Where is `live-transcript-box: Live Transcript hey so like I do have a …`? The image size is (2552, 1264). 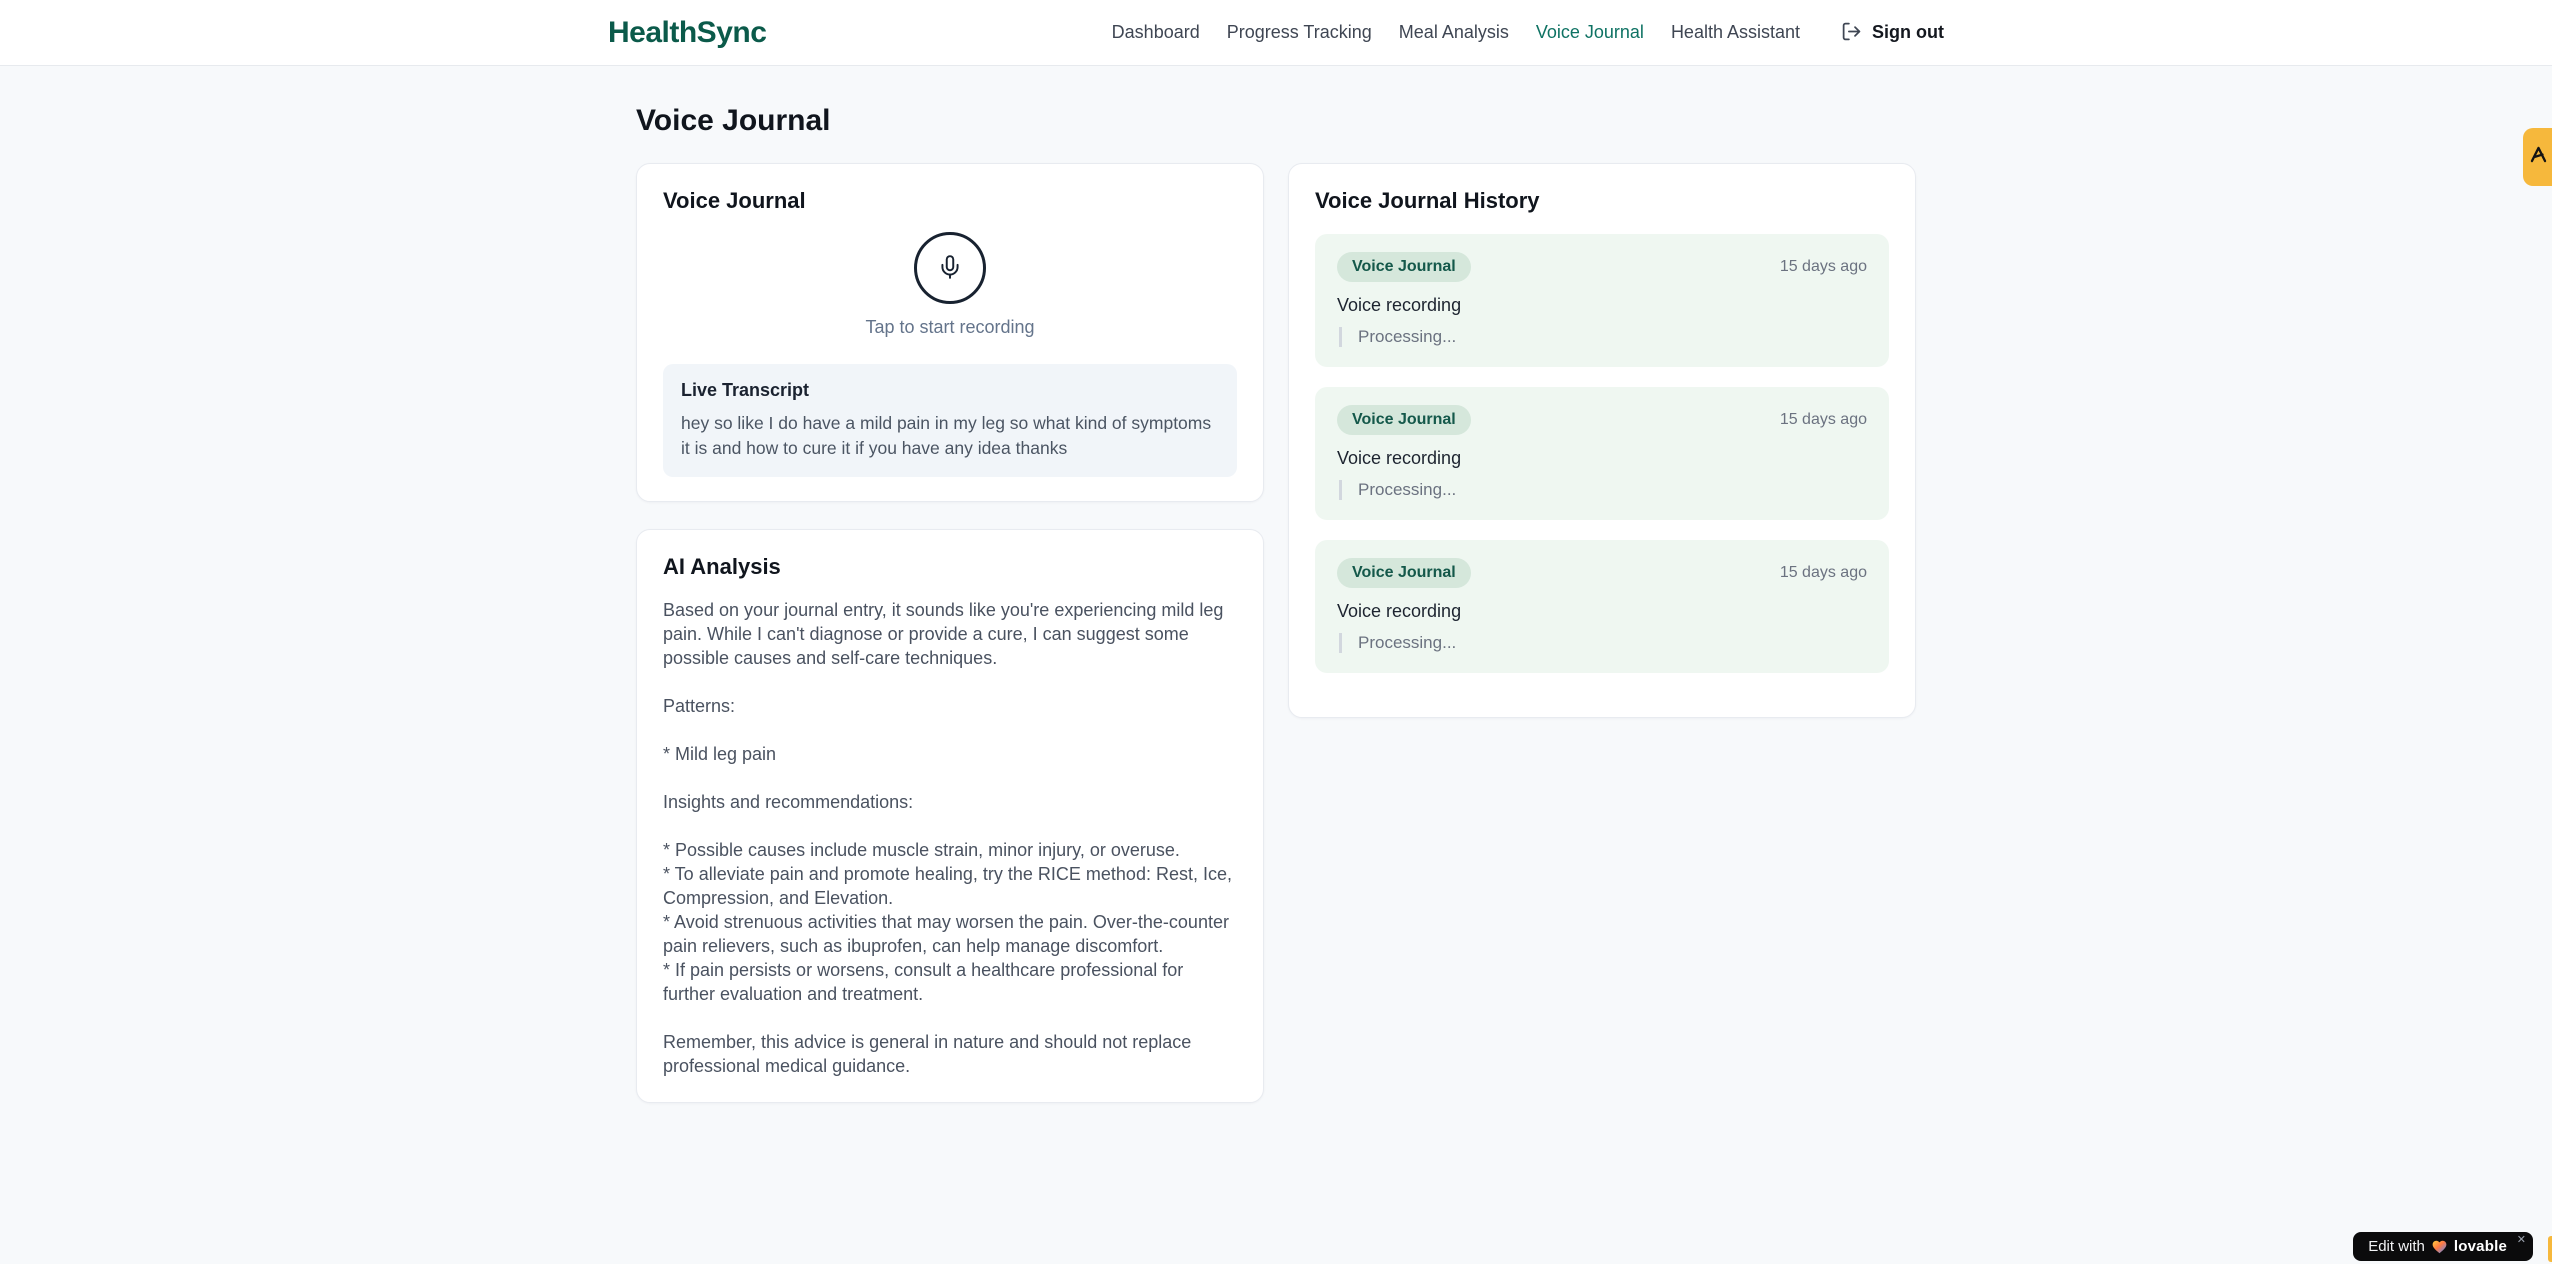
live-transcript-box: Live Transcript hey so like I do have a … is located at coordinates (950, 420).